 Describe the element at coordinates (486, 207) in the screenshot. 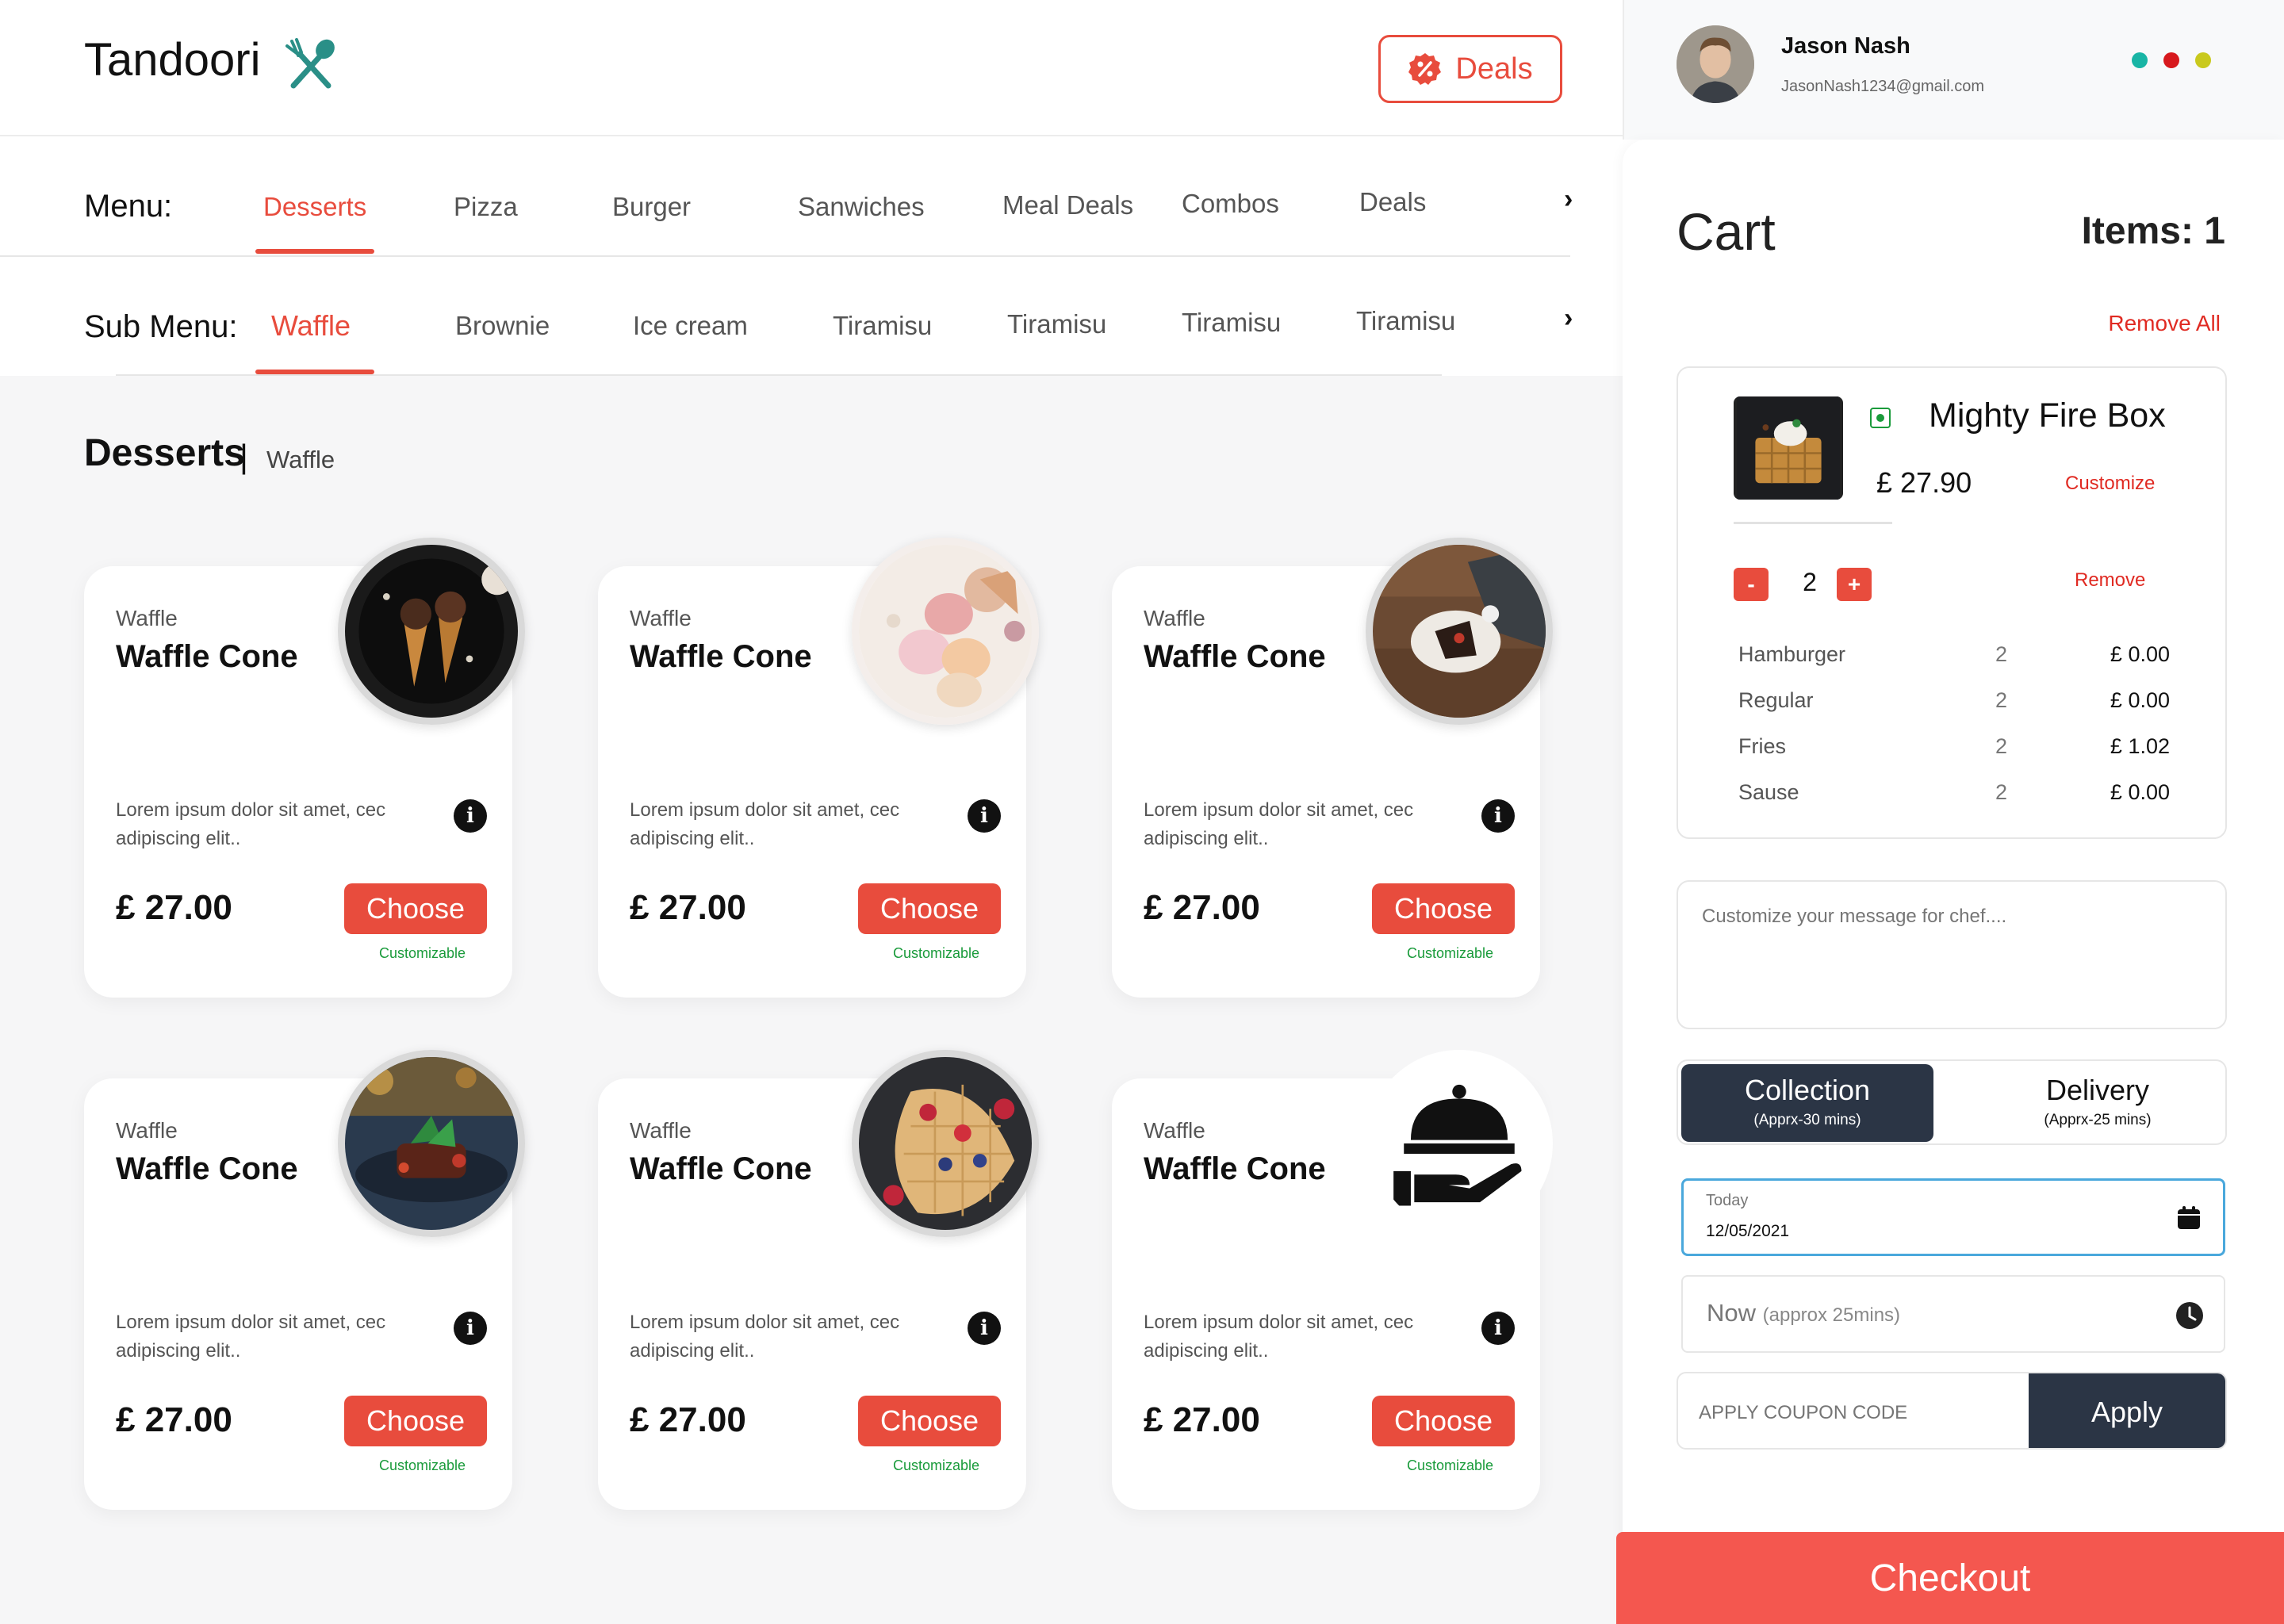

I see `menu-tab-pizza: Pizza` at that location.